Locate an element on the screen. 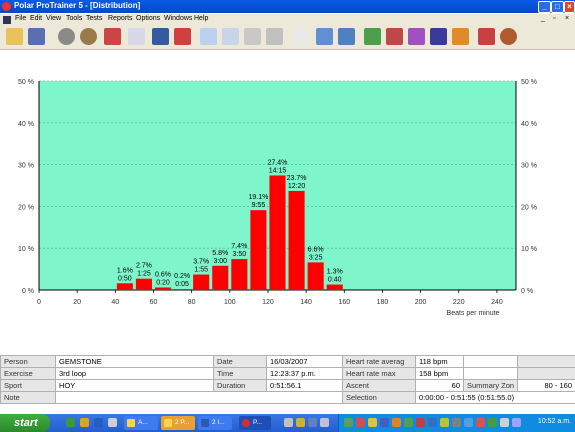 The height and width of the screenshot is (432, 575). menu-windows: Windows is located at coordinates (178, 18).